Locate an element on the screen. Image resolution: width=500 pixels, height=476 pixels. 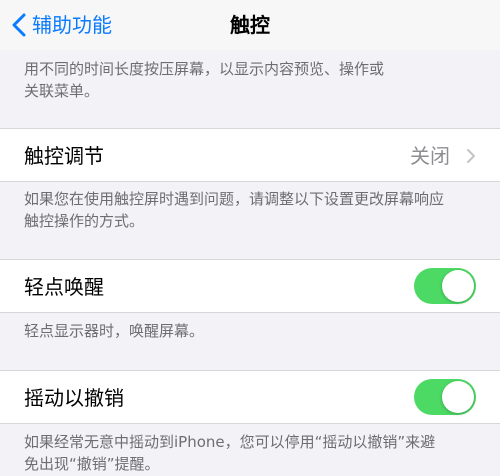
tap-to-wake-label: 轻点唤醒 is located at coordinates (64, 287).